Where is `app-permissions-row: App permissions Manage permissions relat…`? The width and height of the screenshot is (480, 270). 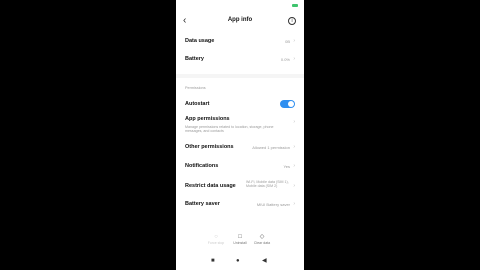
app-permissions-row: App permissions Manage permissions relat… is located at coordinates (240, 126).